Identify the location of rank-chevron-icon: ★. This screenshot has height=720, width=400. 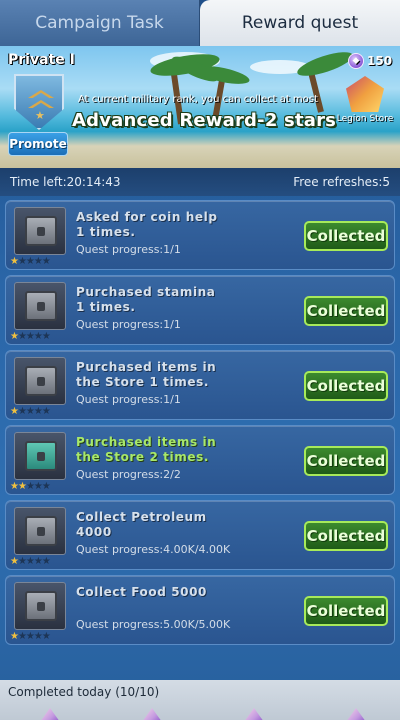
(39, 102).